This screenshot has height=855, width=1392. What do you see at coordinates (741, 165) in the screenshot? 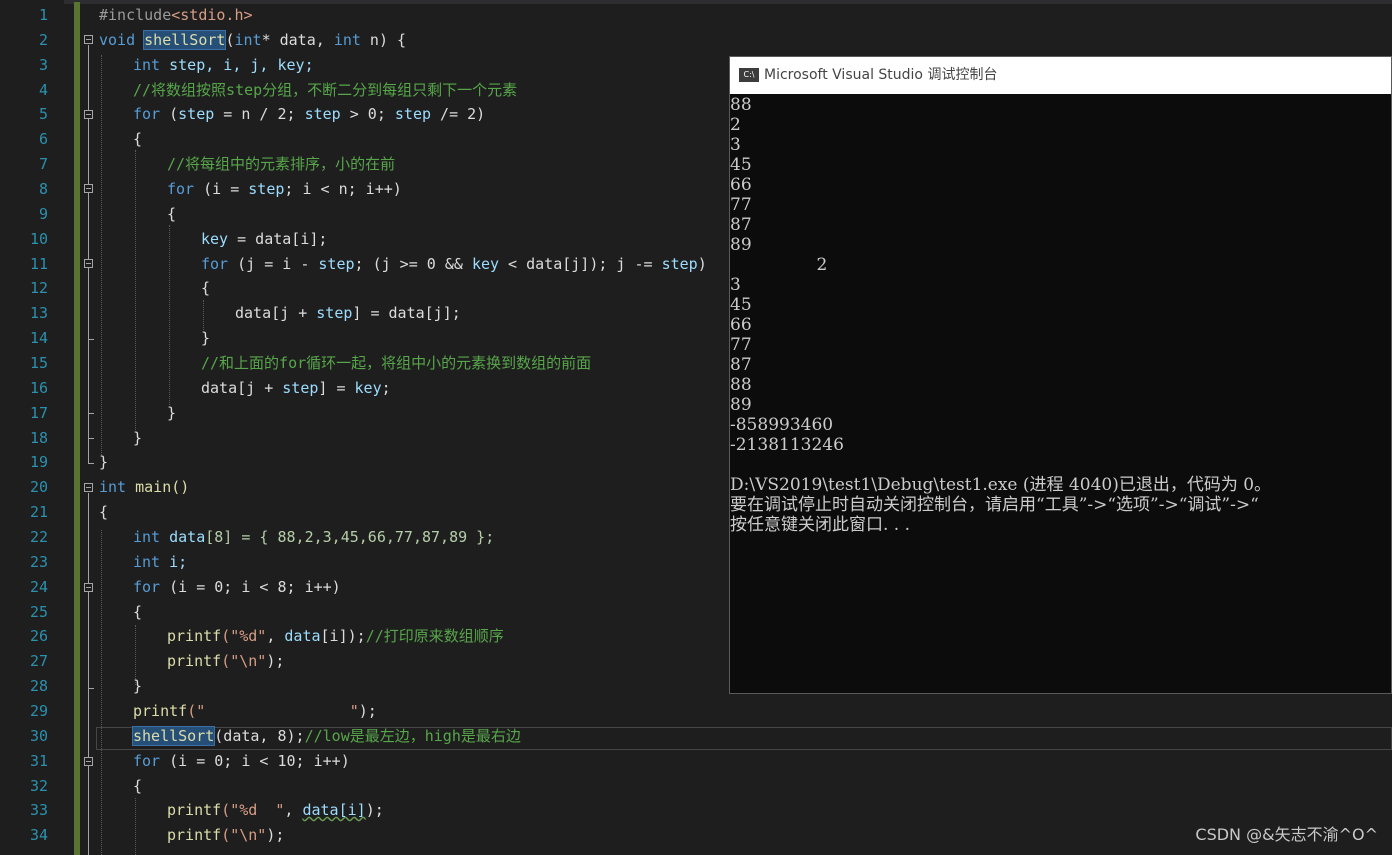
I see `console-output-line: 45` at bounding box center [741, 165].